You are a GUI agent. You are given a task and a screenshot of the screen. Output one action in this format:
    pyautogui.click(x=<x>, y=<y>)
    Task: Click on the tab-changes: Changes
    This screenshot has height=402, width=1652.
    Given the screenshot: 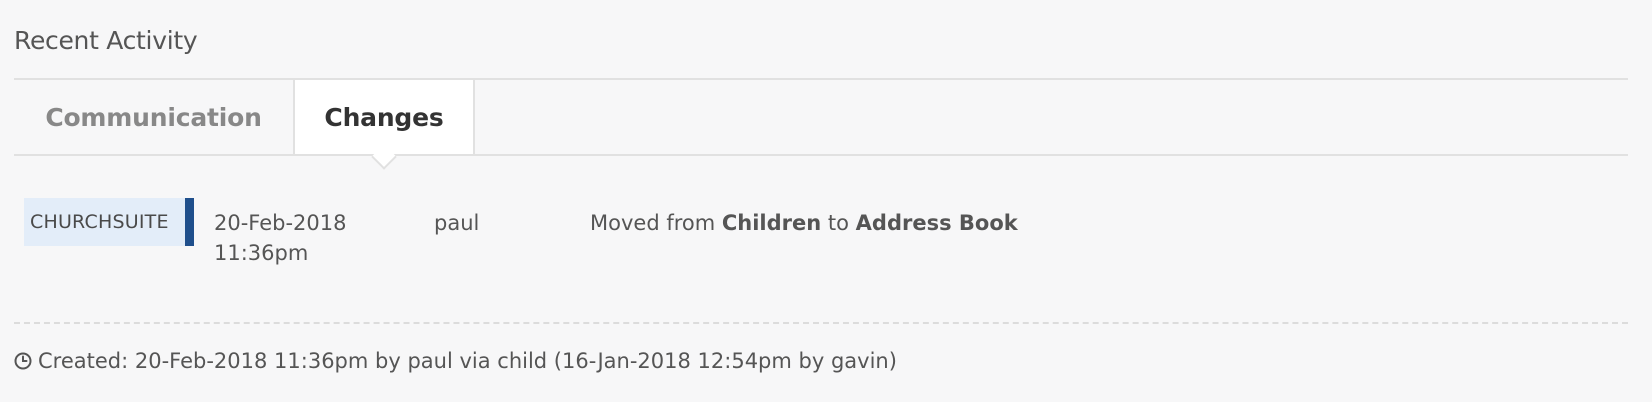 What is the action you would take?
    pyautogui.click(x=385, y=117)
    